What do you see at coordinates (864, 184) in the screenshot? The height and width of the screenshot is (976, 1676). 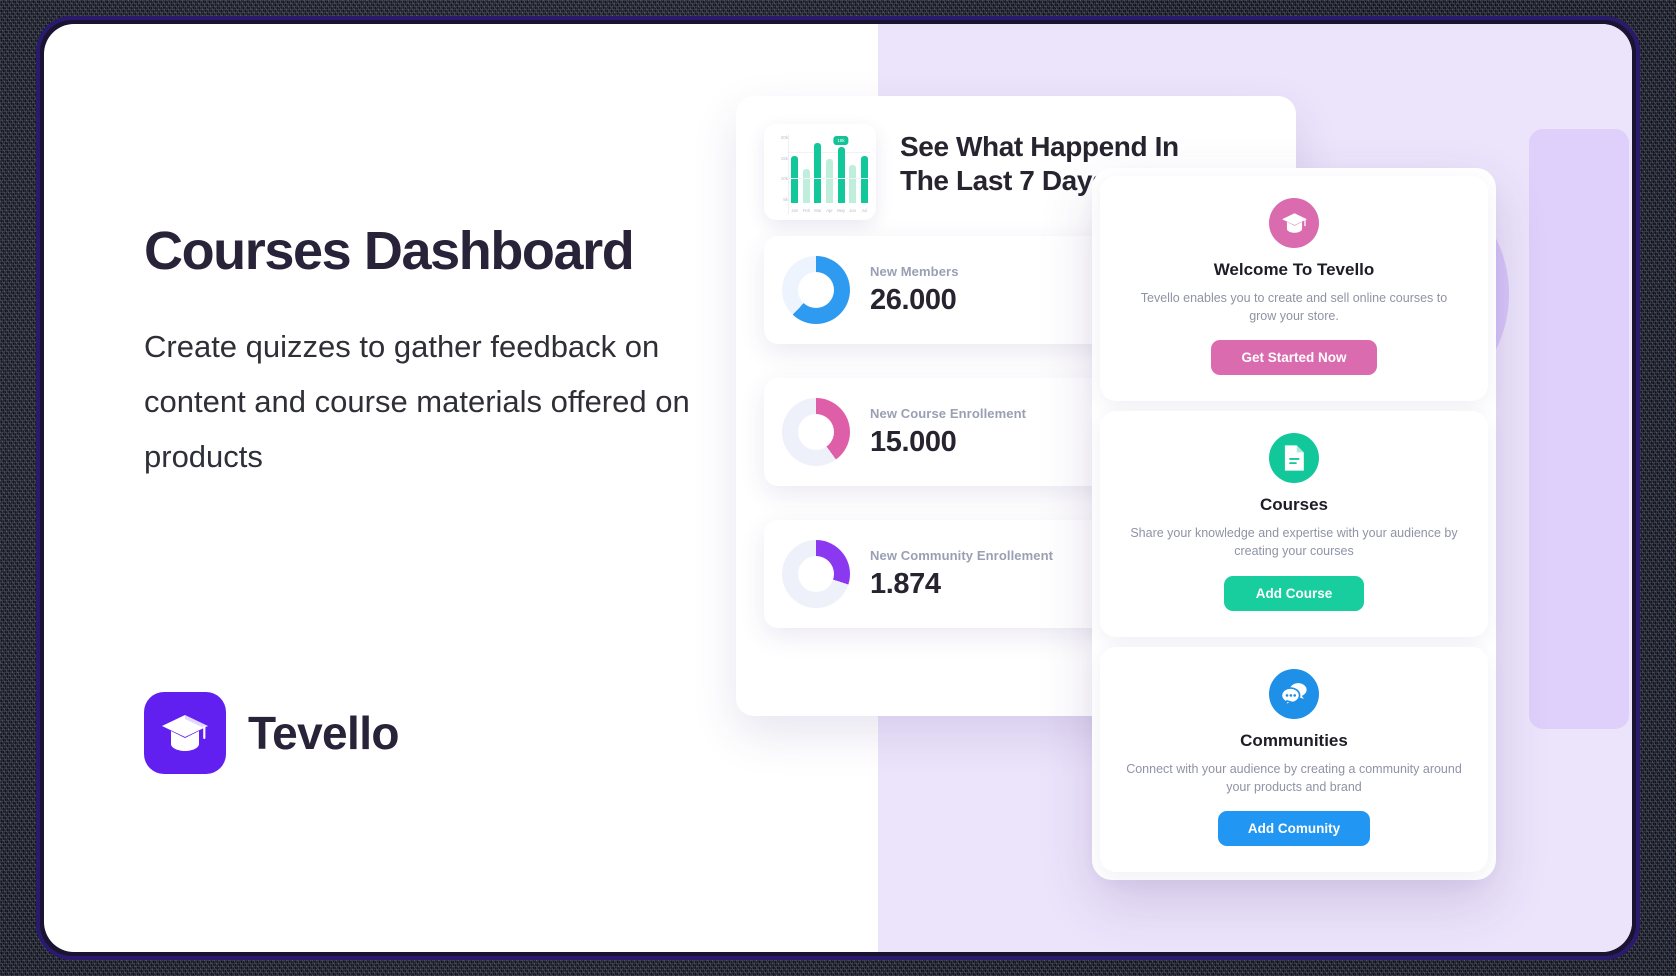 I see `chart-bar: Jul` at bounding box center [864, 184].